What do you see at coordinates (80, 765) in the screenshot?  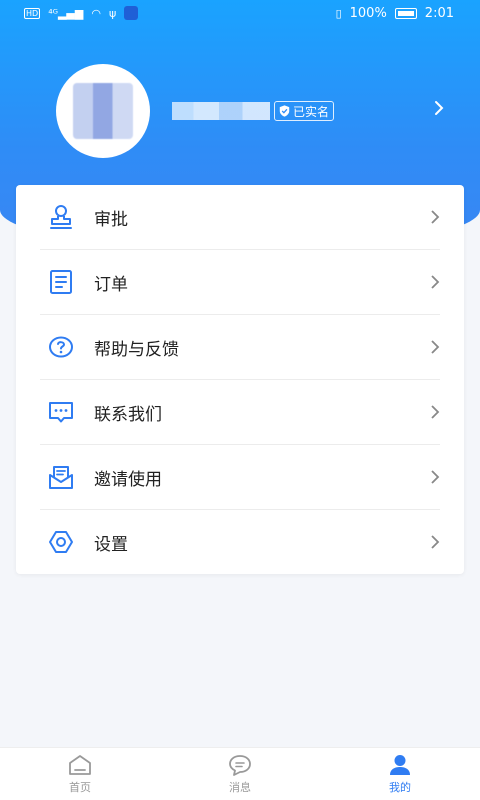 I see `home-icon` at bounding box center [80, 765].